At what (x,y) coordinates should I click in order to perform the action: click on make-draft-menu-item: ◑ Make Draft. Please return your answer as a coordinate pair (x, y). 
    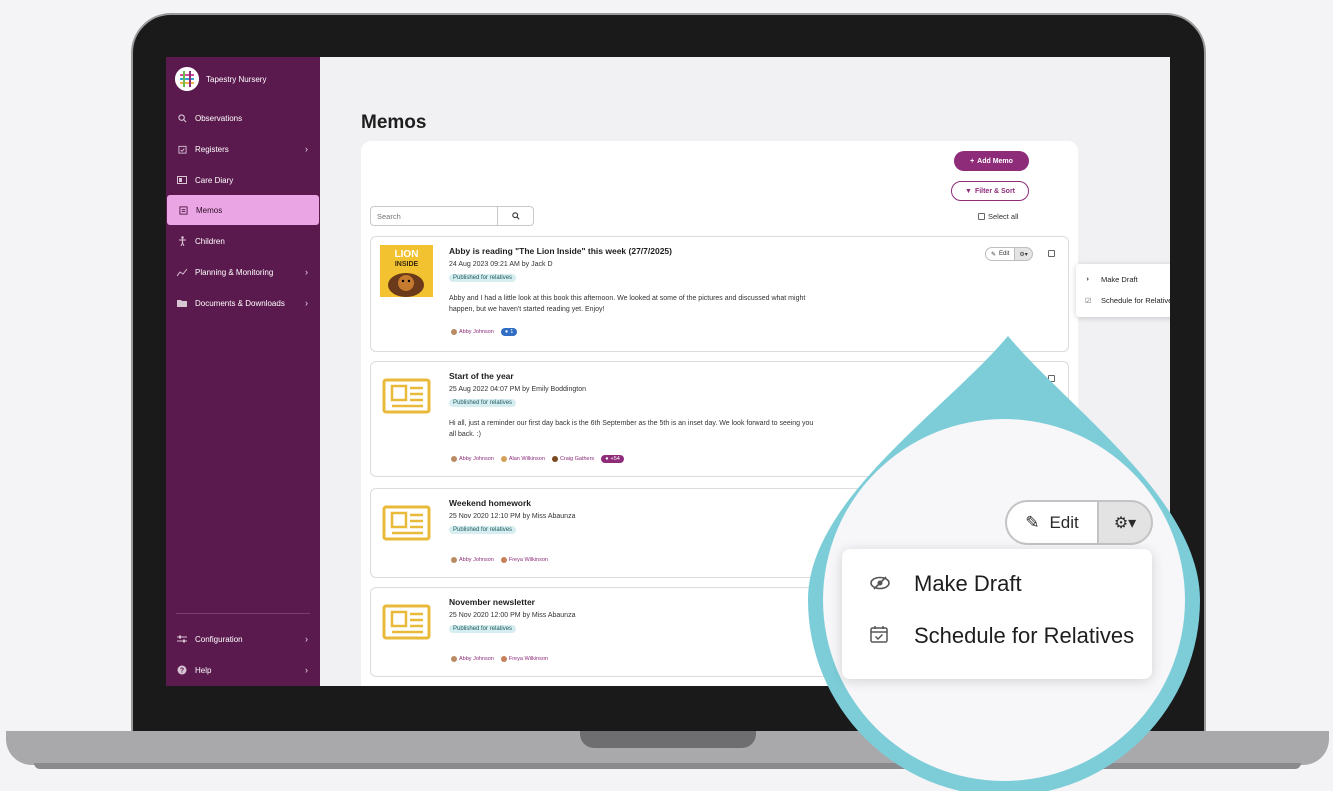
    Looking at the image, I should click on (1111, 279).